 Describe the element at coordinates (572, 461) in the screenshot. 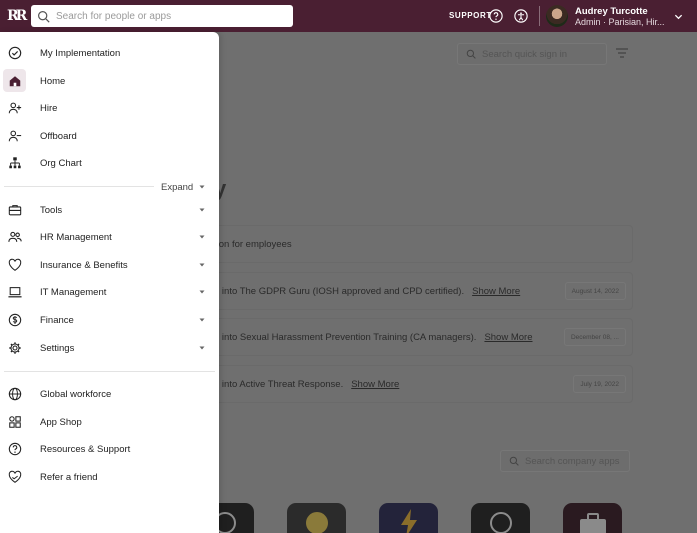

I see `company-apps-placeholder: Search company apps` at that location.